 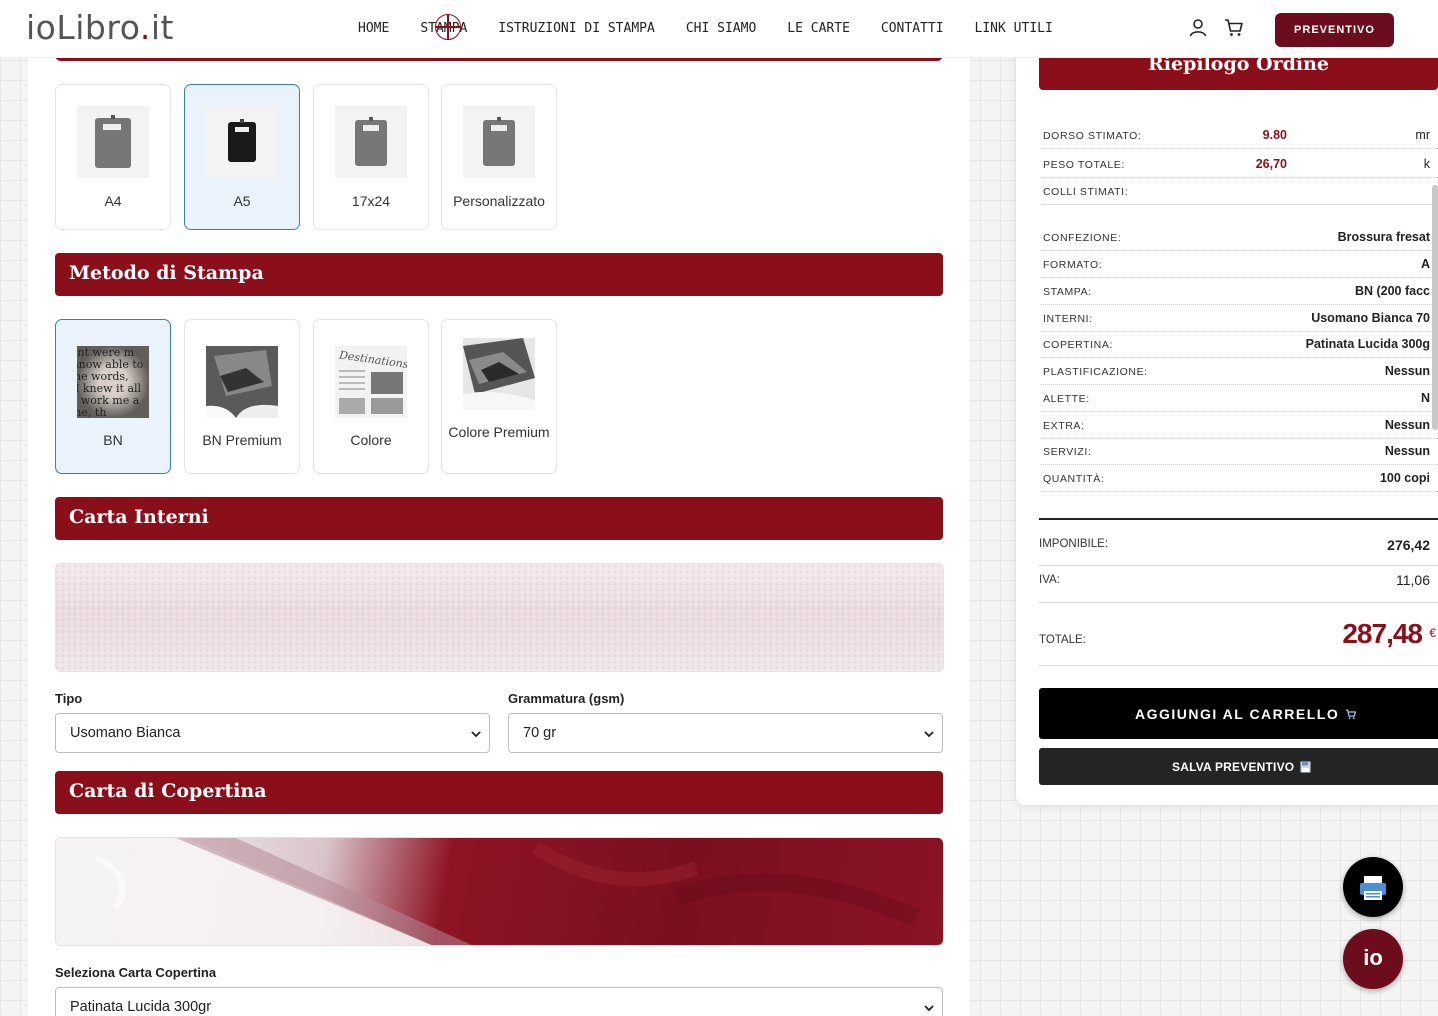 I want to click on format-option-personalizzato: Personalizzato, so click(x=499, y=157).